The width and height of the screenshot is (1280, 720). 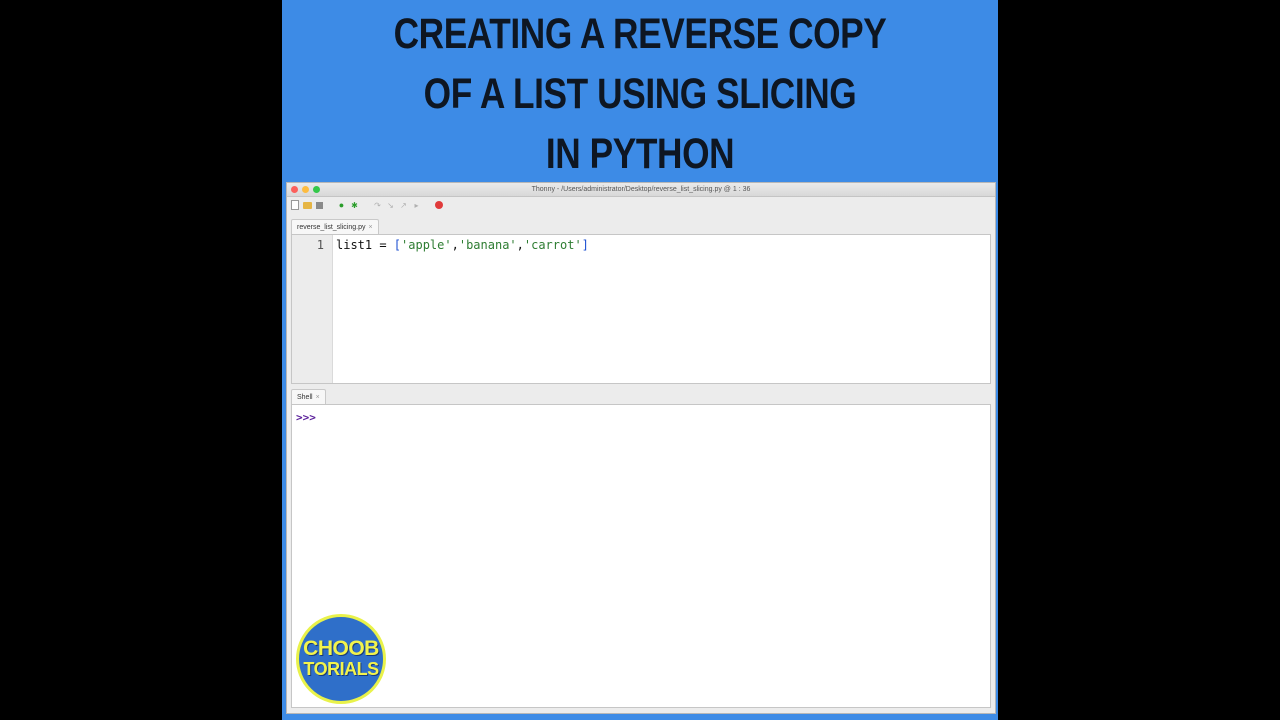 I want to click on new-file-icon, so click(x=295, y=205).